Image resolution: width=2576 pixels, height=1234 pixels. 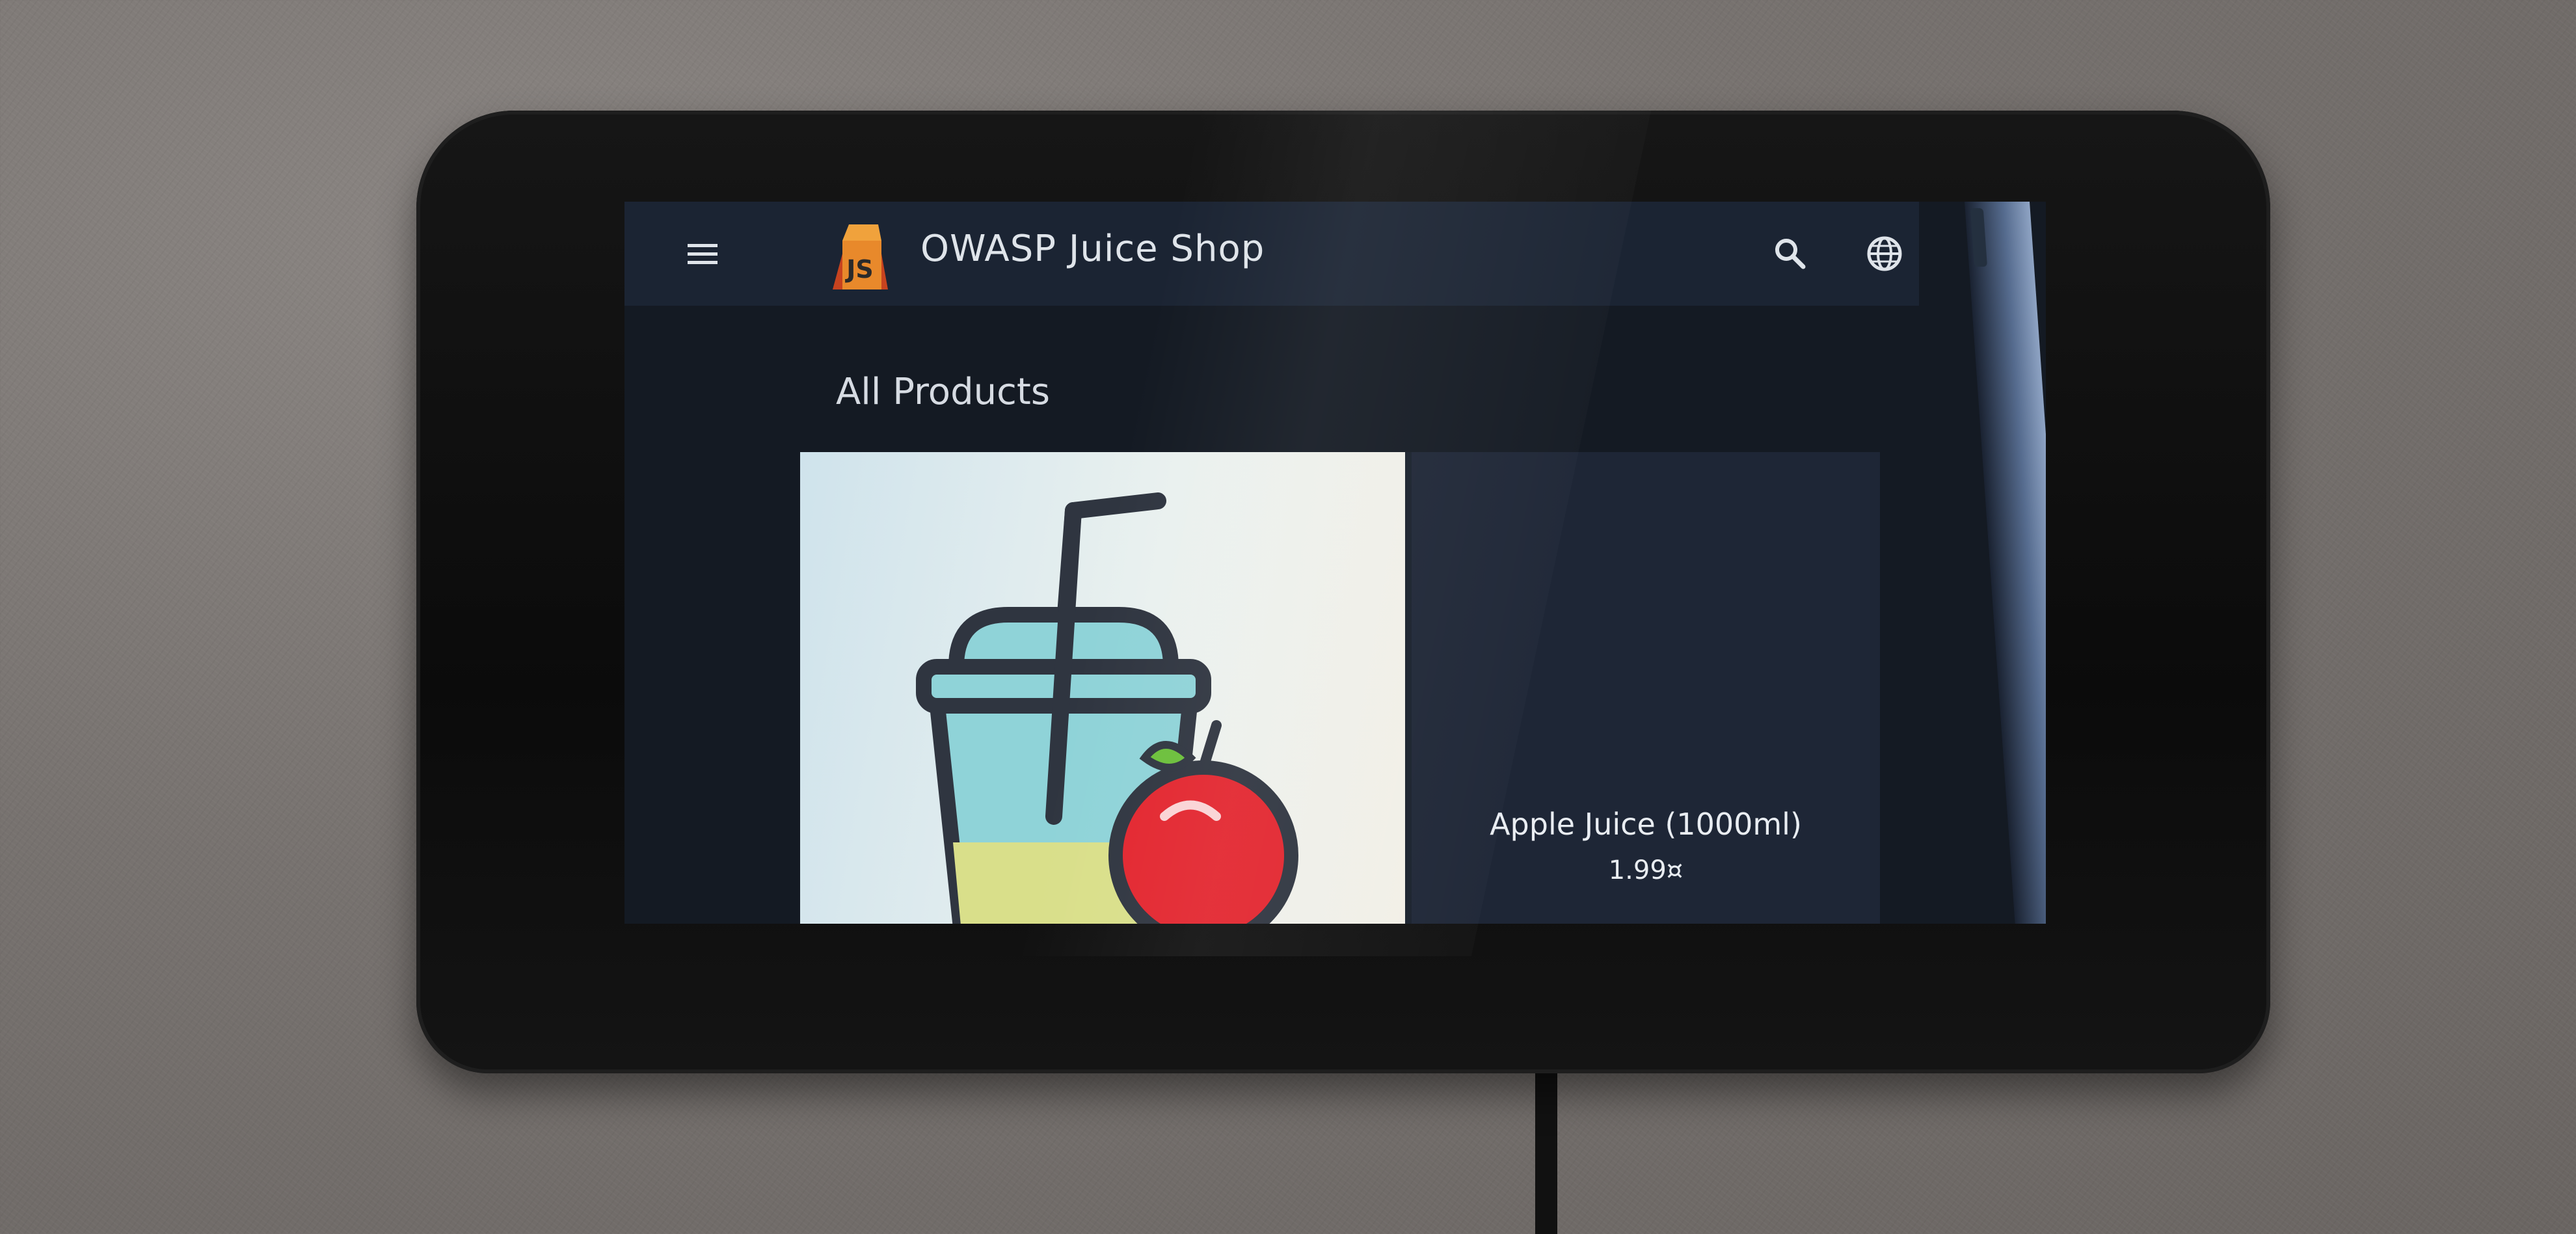 What do you see at coordinates (1107, 708) in the screenshot?
I see `apple-juice-image` at bounding box center [1107, 708].